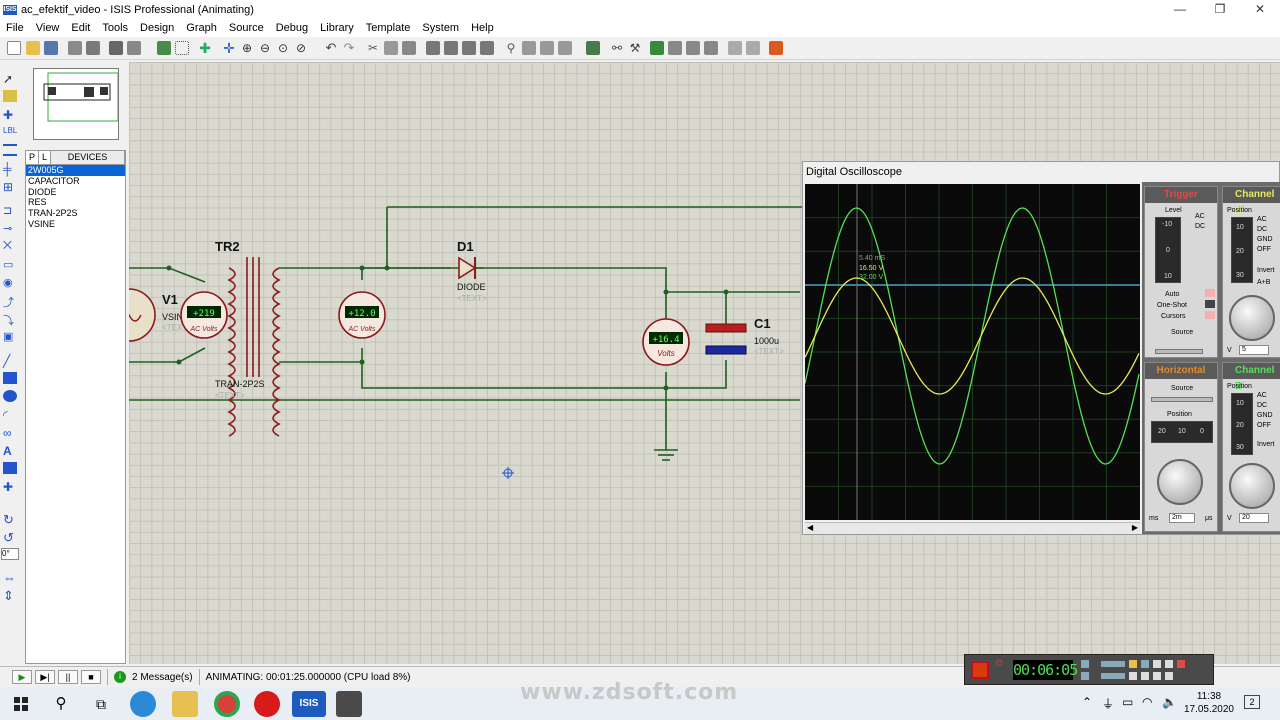  Describe the element at coordinates (45, 677) in the screenshot. I see `step-button: ▶|` at that location.